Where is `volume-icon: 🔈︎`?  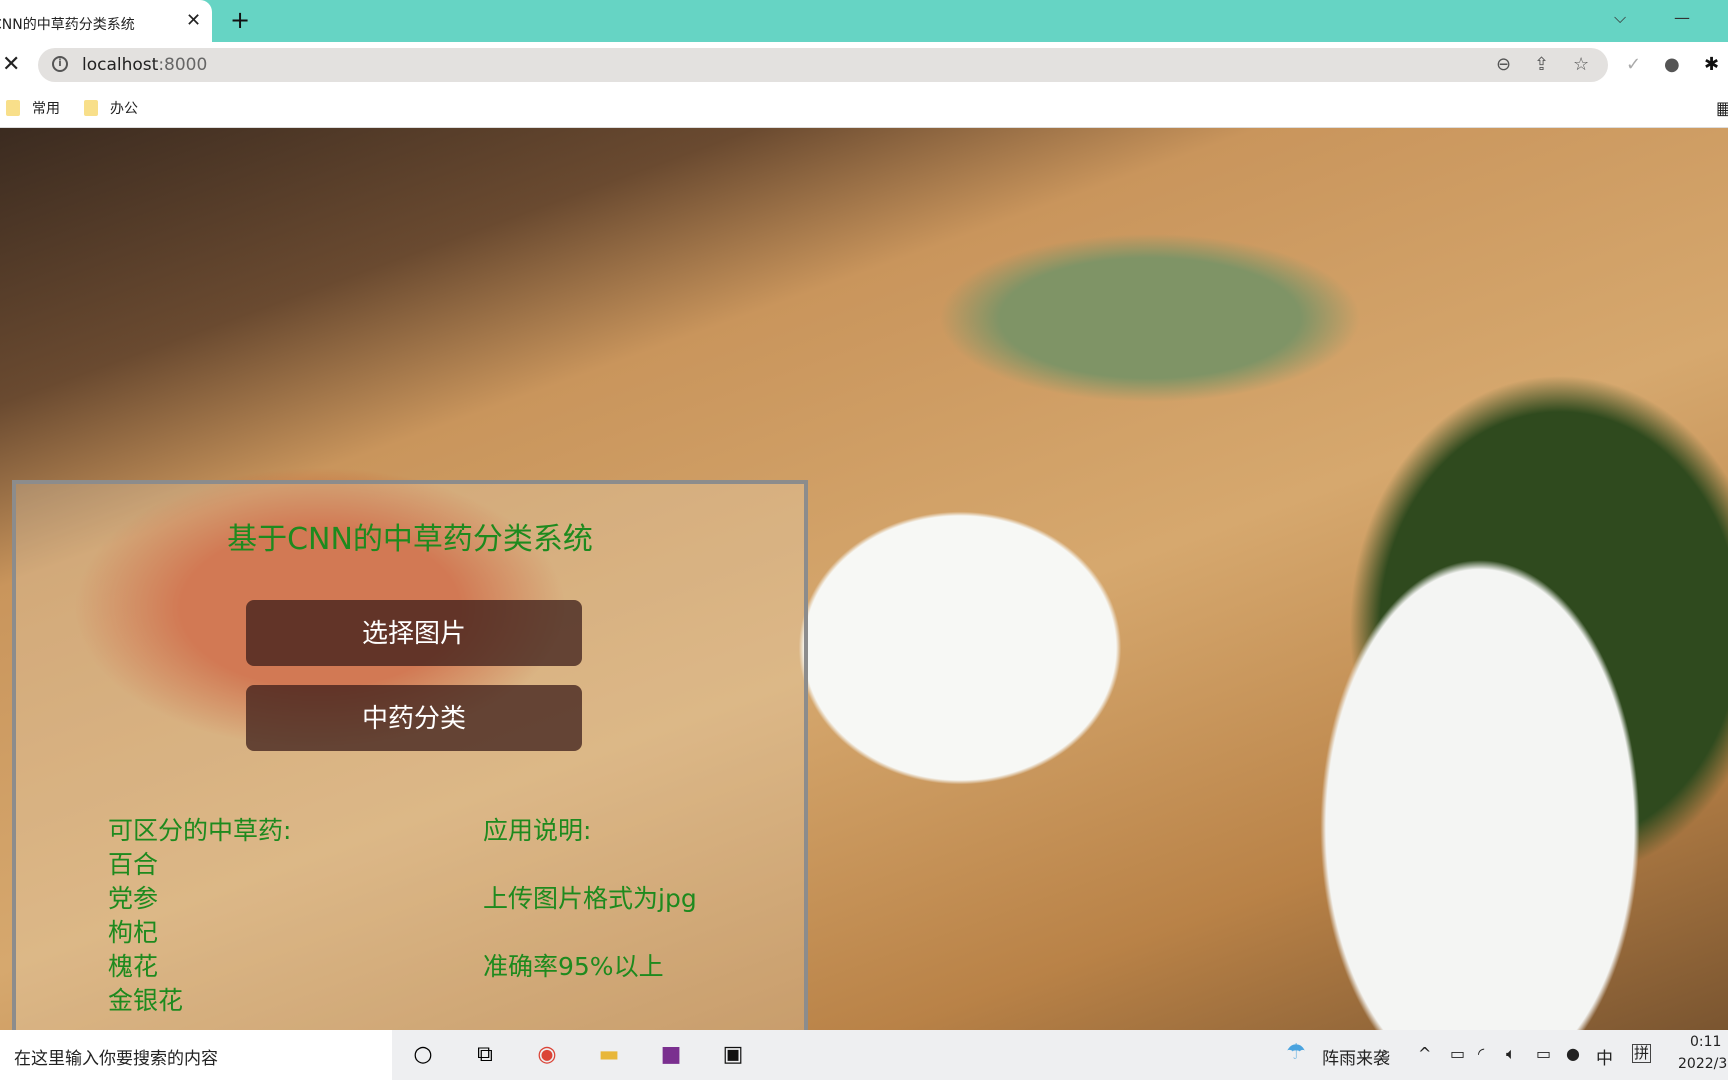
volume-icon: 🔈︎ is located at coordinates (1511, 1054).